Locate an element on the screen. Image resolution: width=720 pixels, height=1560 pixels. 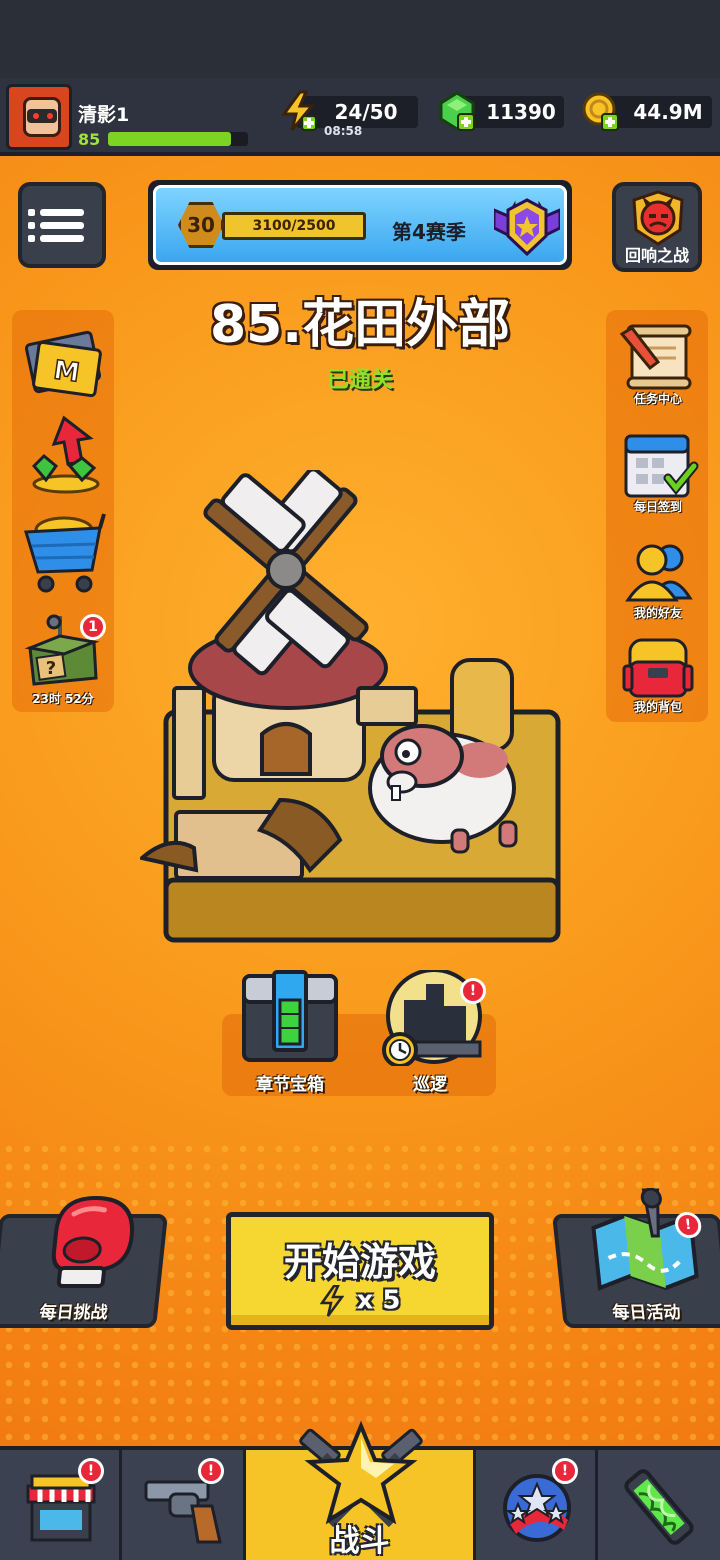
friends-button: 我的好友 is located at coordinates (658, 581).